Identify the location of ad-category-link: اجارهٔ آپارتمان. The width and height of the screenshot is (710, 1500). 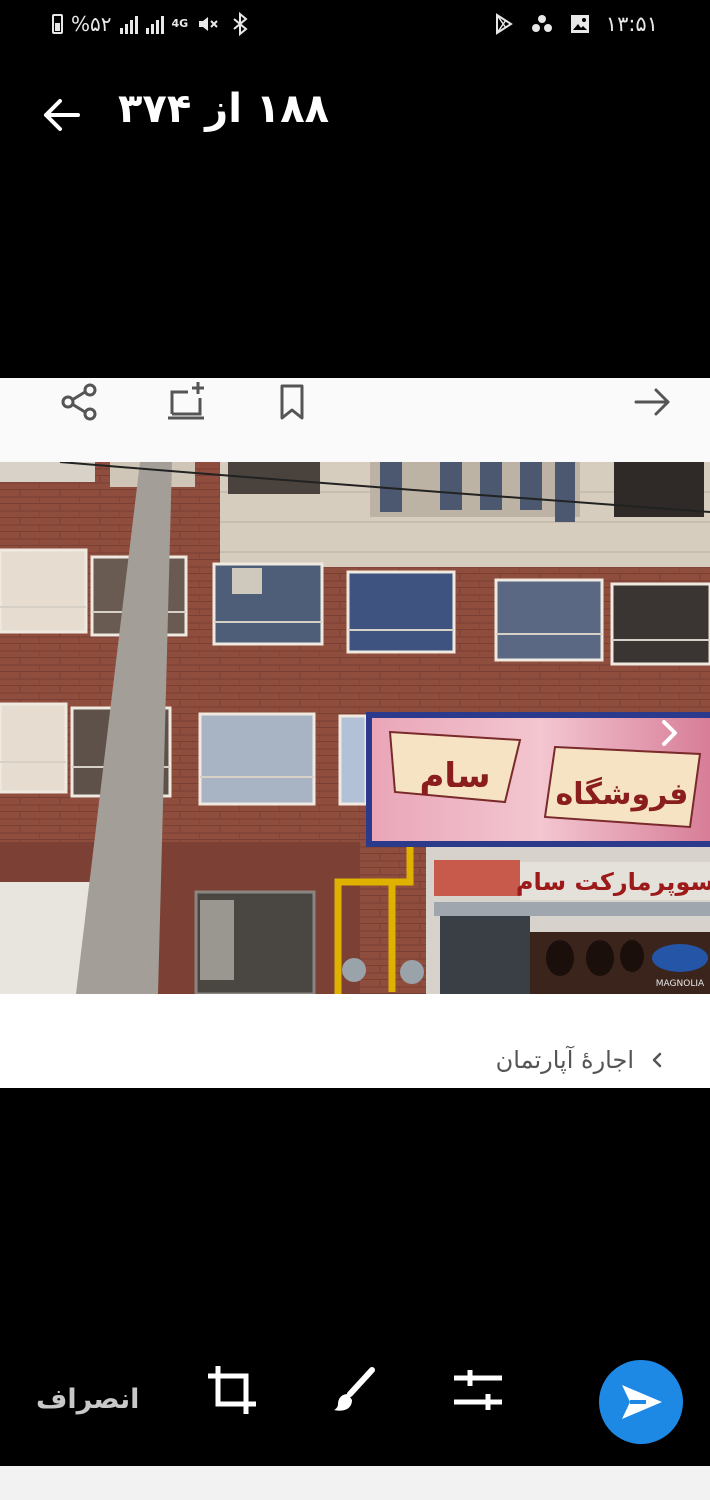
(581, 1060).